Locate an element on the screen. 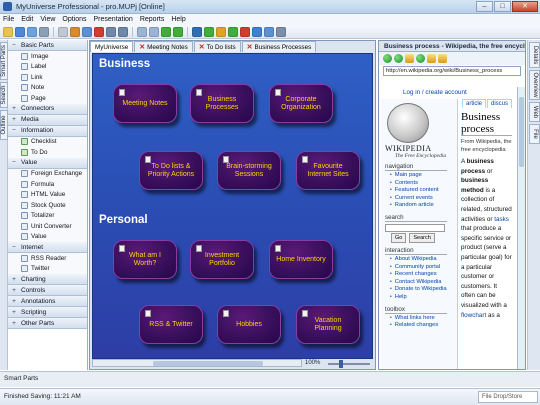 This screenshot has width=540, height=405. new-icon is located at coordinates (8, 31).